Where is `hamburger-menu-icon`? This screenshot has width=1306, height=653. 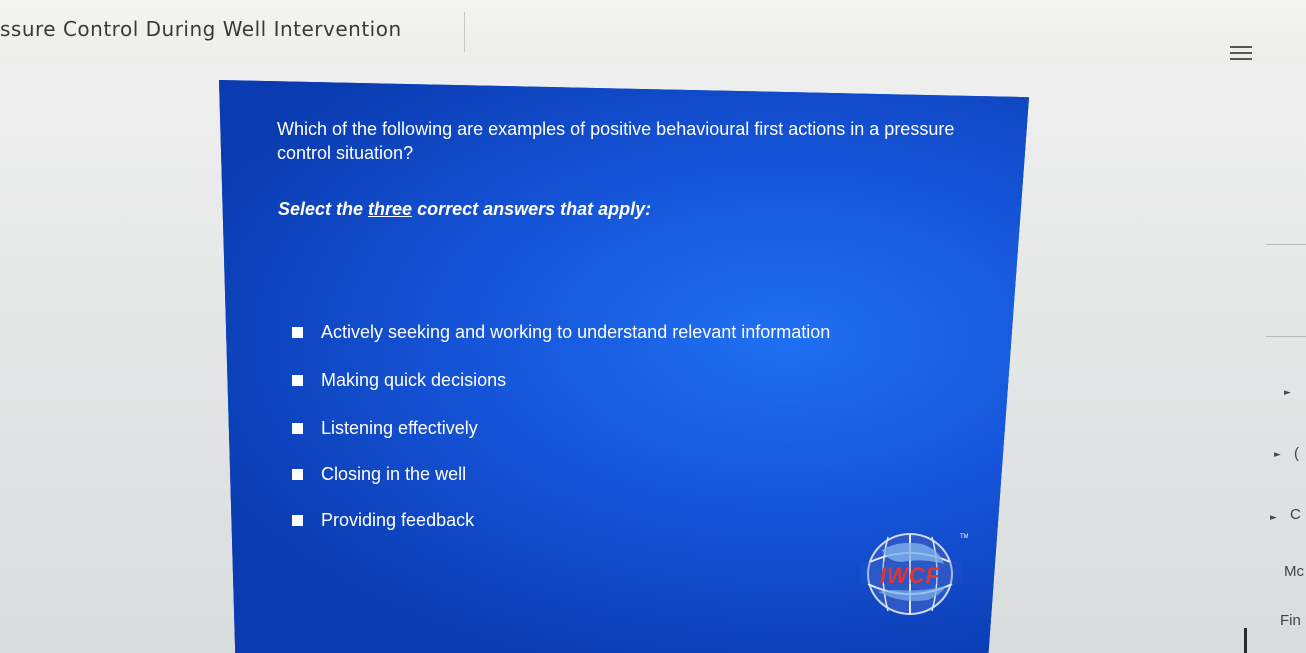
hamburger-menu-icon is located at coordinates (1241, 54).